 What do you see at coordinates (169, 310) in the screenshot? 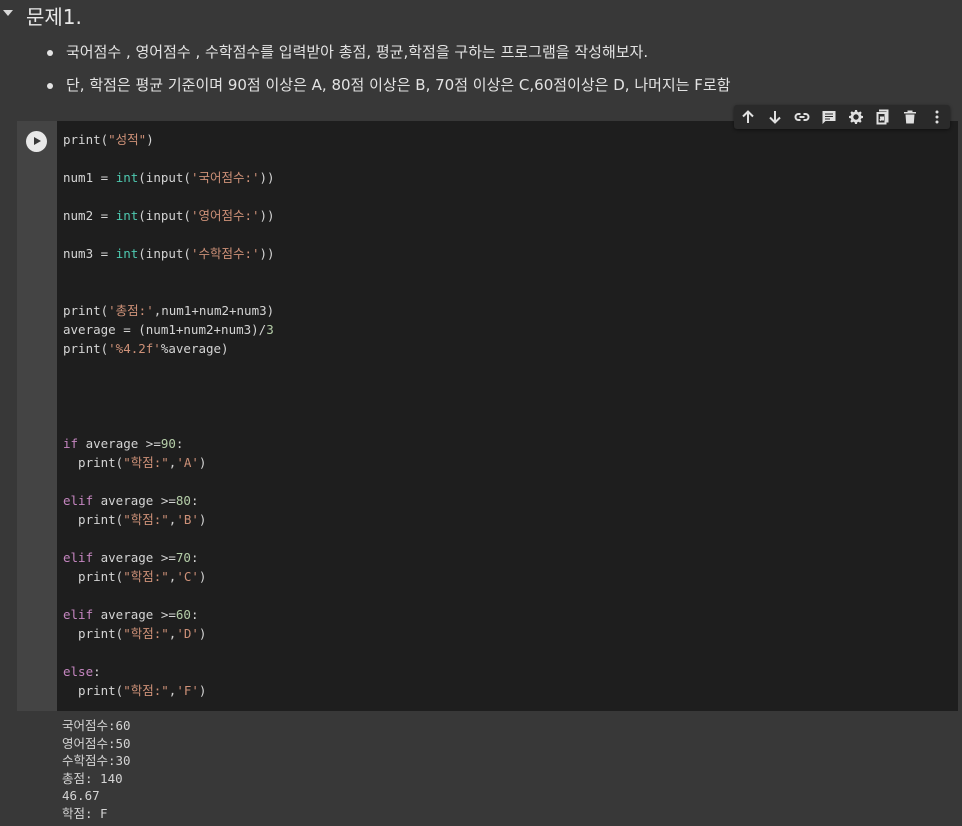
I see `code-line: print('총점:',num1+num2+num3)` at bounding box center [169, 310].